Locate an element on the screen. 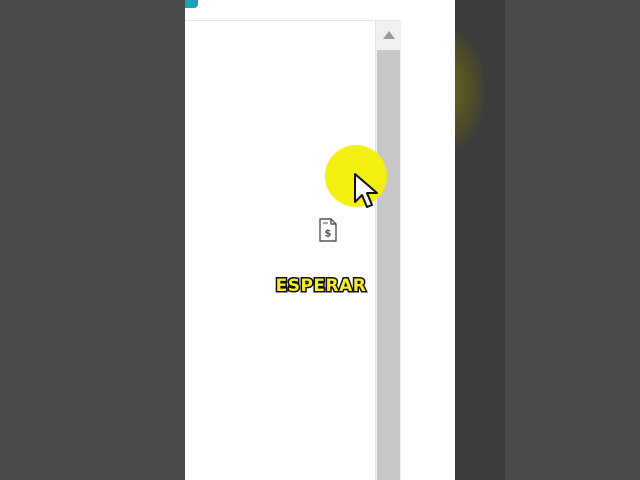  scroll-up-button is located at coordinates (388, 35).